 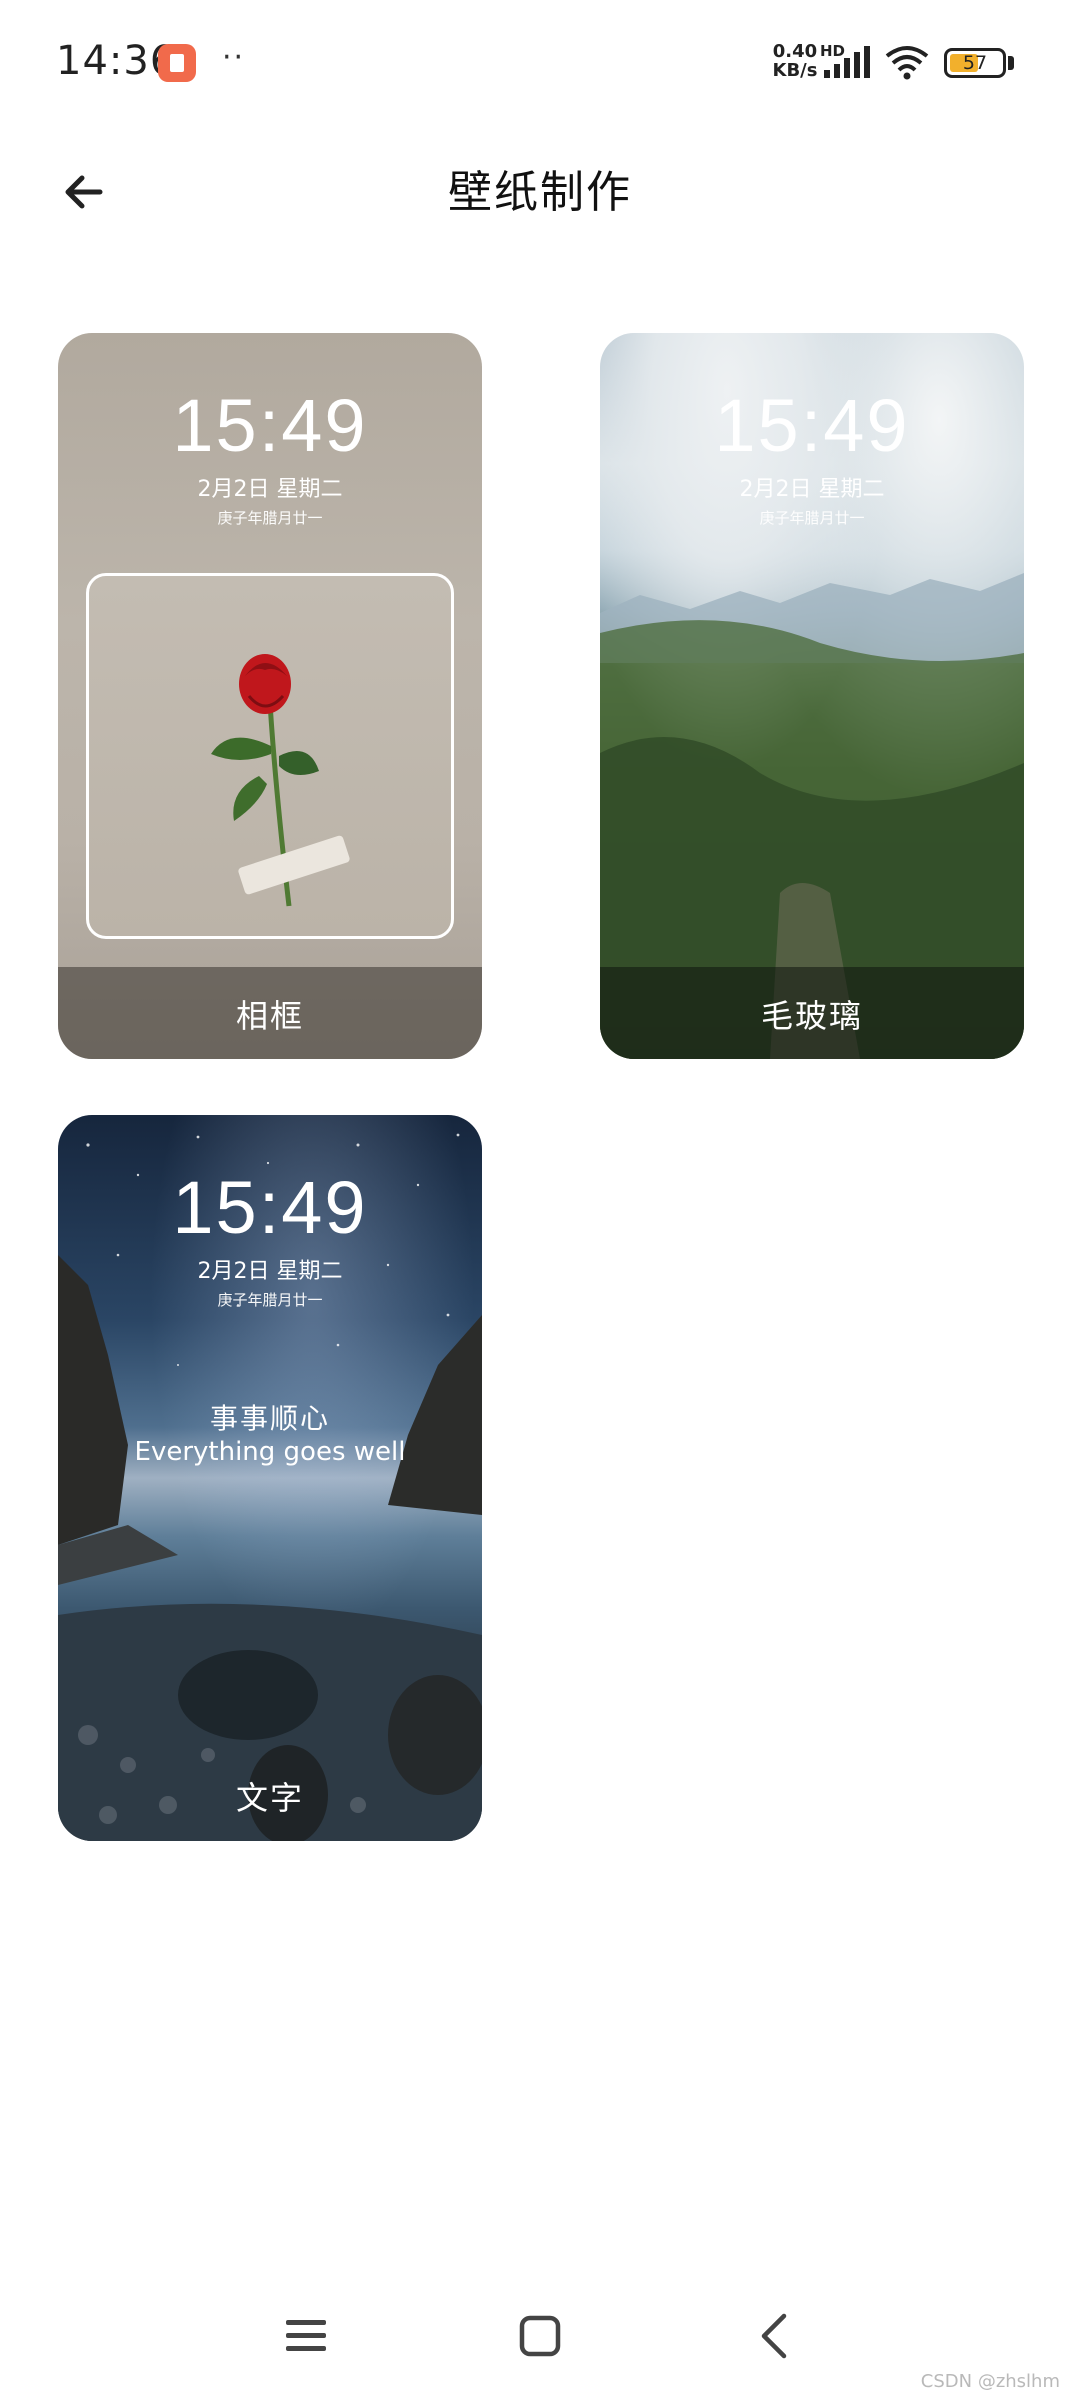 What do you see at coordinates (811, 1016) in the screenshot?
I see `card-label: 毛玻璃` at bounding box center [811, 1016].